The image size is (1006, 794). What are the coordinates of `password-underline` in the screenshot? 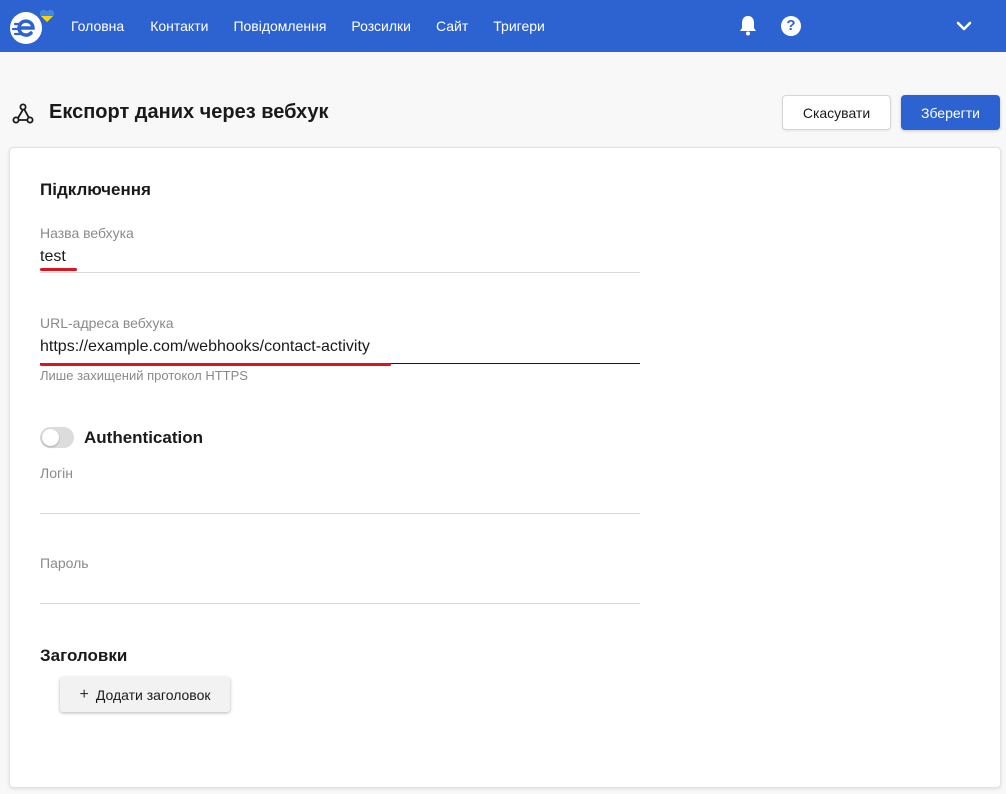 It's located at (340, 603).